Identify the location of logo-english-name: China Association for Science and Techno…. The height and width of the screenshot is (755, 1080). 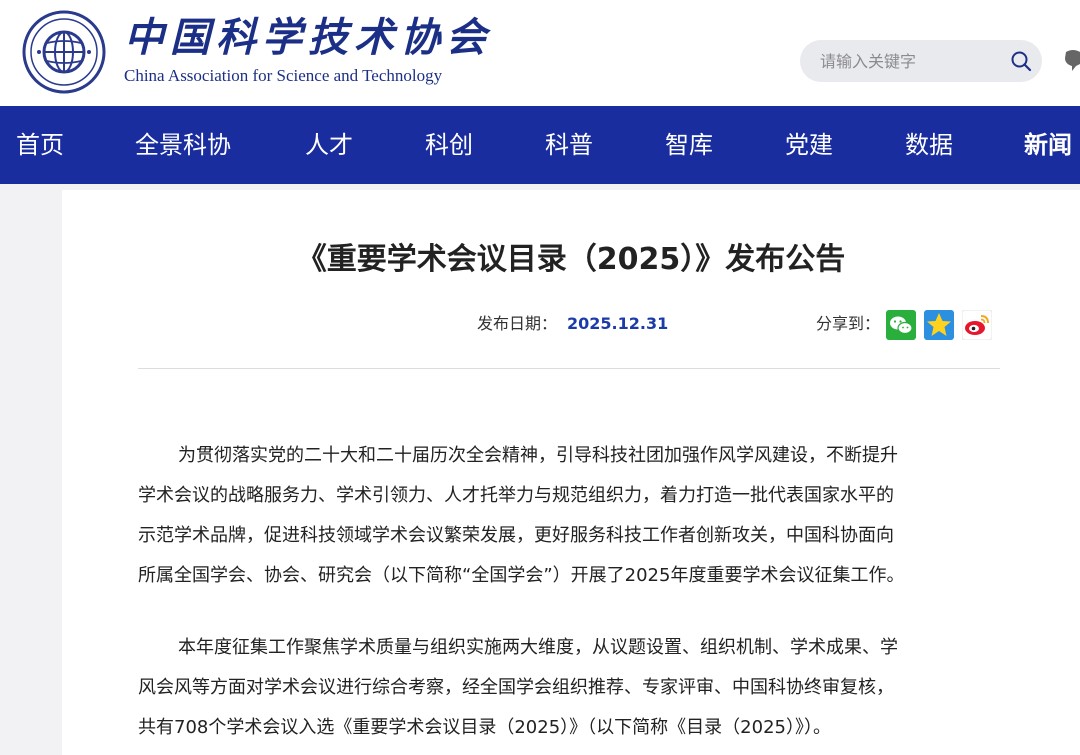
(283, 76).